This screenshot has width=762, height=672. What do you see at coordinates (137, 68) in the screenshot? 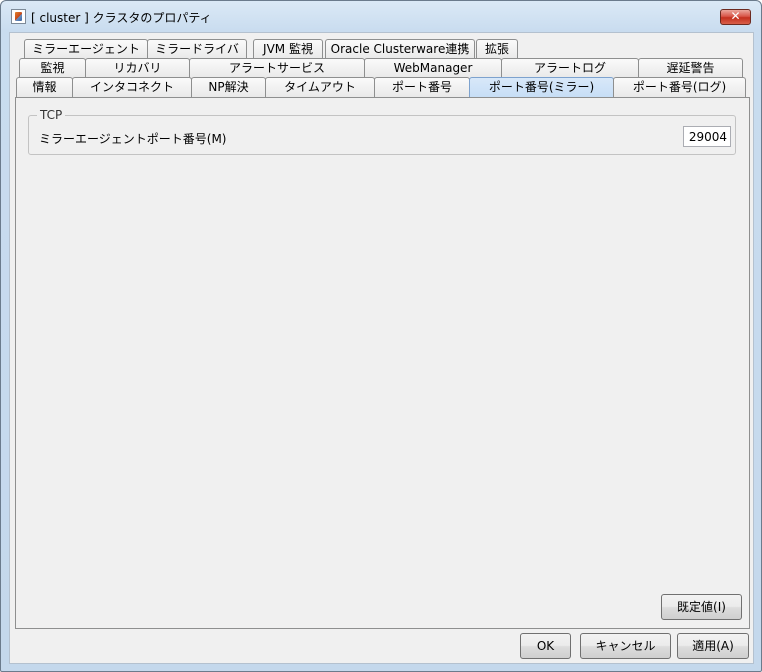
I see `tab-recovery: リカバリ` at bounding box center [137, 68].